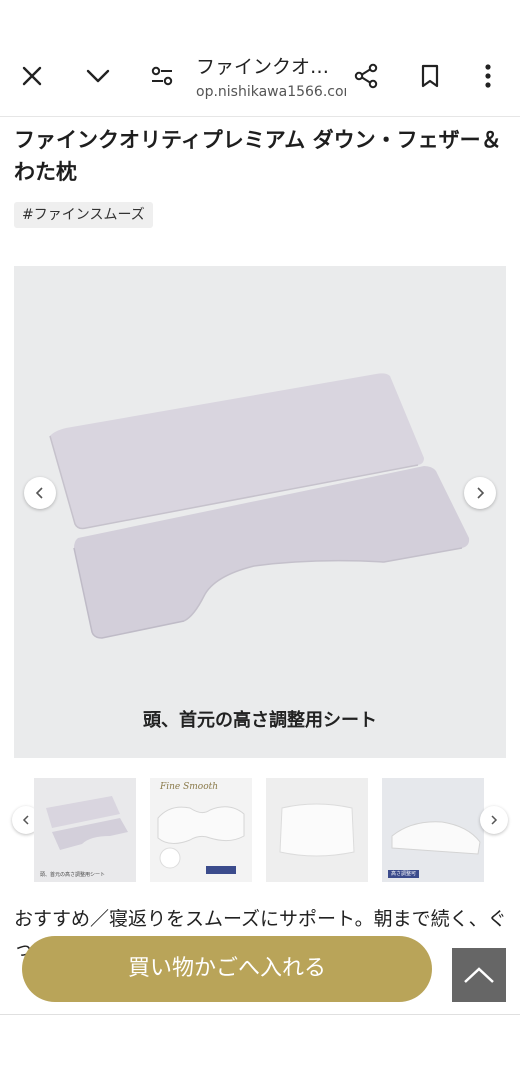 Image resolution: width=520 pixels, height=1080 pixels. I want to click on more-vert-icon, so click(488, 76).